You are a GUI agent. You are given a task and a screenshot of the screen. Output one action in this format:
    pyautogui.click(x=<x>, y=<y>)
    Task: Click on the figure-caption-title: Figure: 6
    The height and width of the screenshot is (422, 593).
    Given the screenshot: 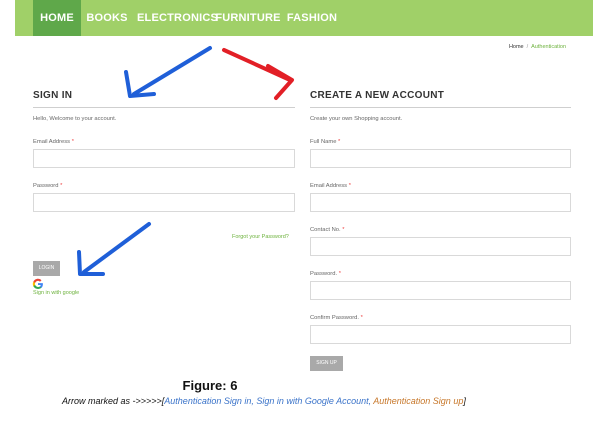 What is the action you would take?
    pyautogui.click(x=210, y=385)
    